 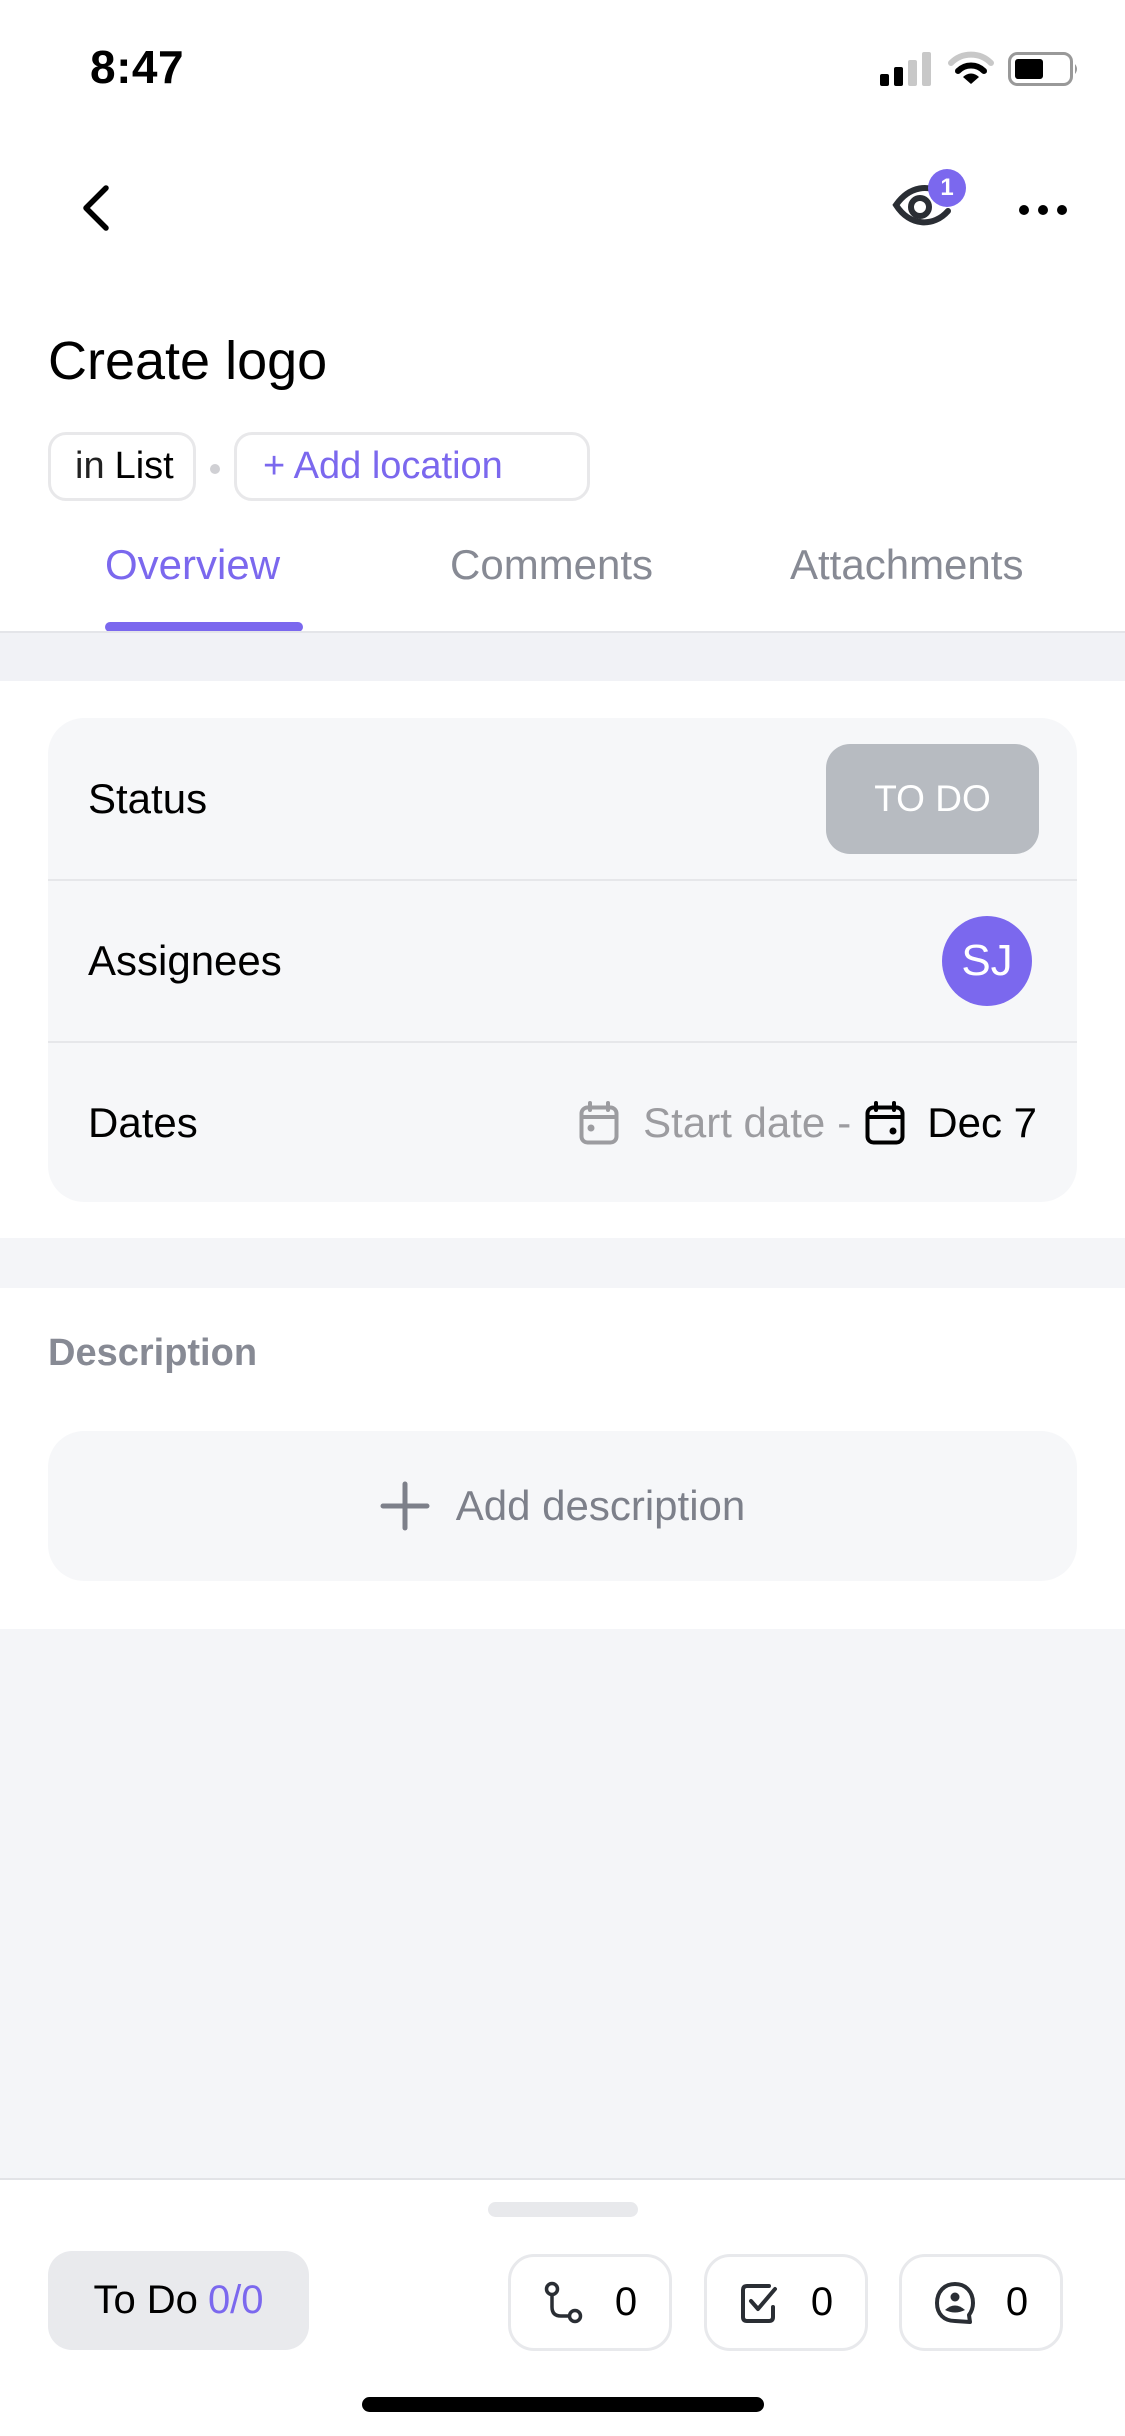 I want to click on due-date-calendar-icon, so click(x=885, y=1122).